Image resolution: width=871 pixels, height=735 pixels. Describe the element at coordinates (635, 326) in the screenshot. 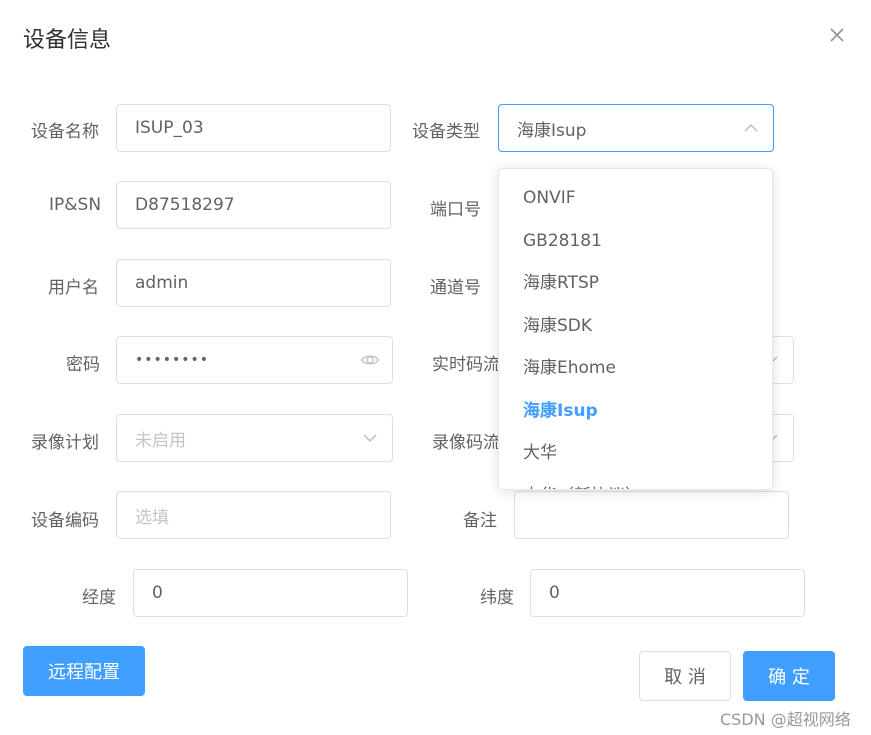

I see `dropdown-option-hik-sdk: 海康SDK` at that location.